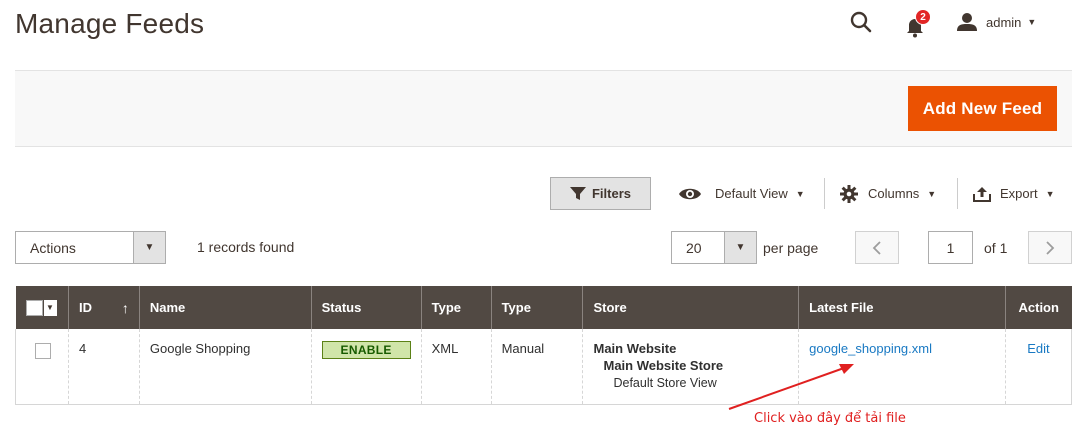  I want to click on mass-select-dropdown: ▼, so click(41, 307).